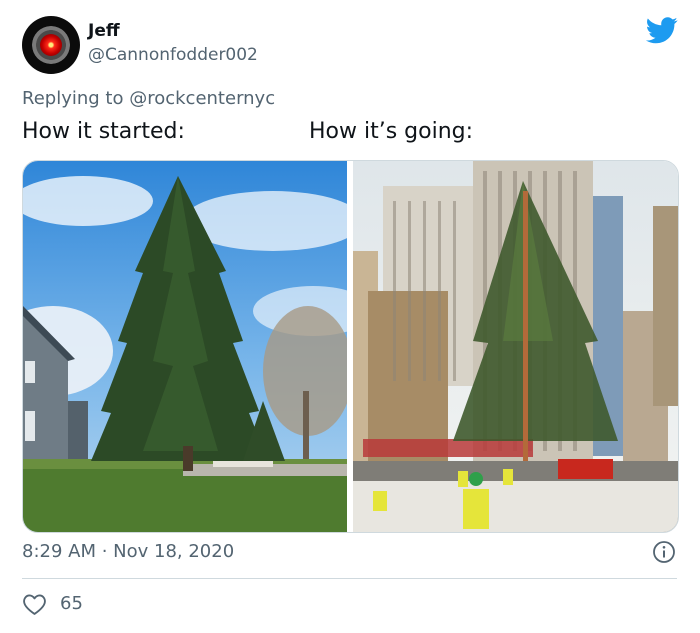 Image resolution: width=700 pixels, height=633 pixels. I want to click on display-name: Jeff, so click(104, 31).